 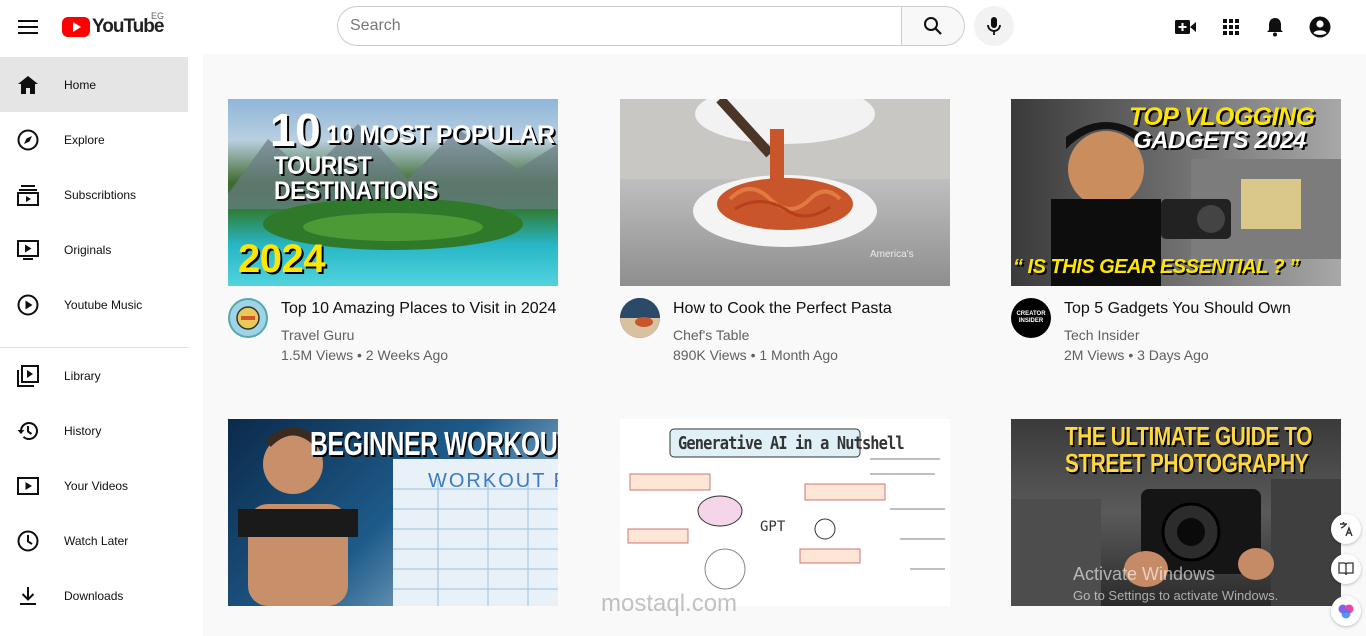 What do you see at coordinates (711, 335) in the screenshot?
I see `channel-name: Chef's Table` at bounding box center [711, 335].